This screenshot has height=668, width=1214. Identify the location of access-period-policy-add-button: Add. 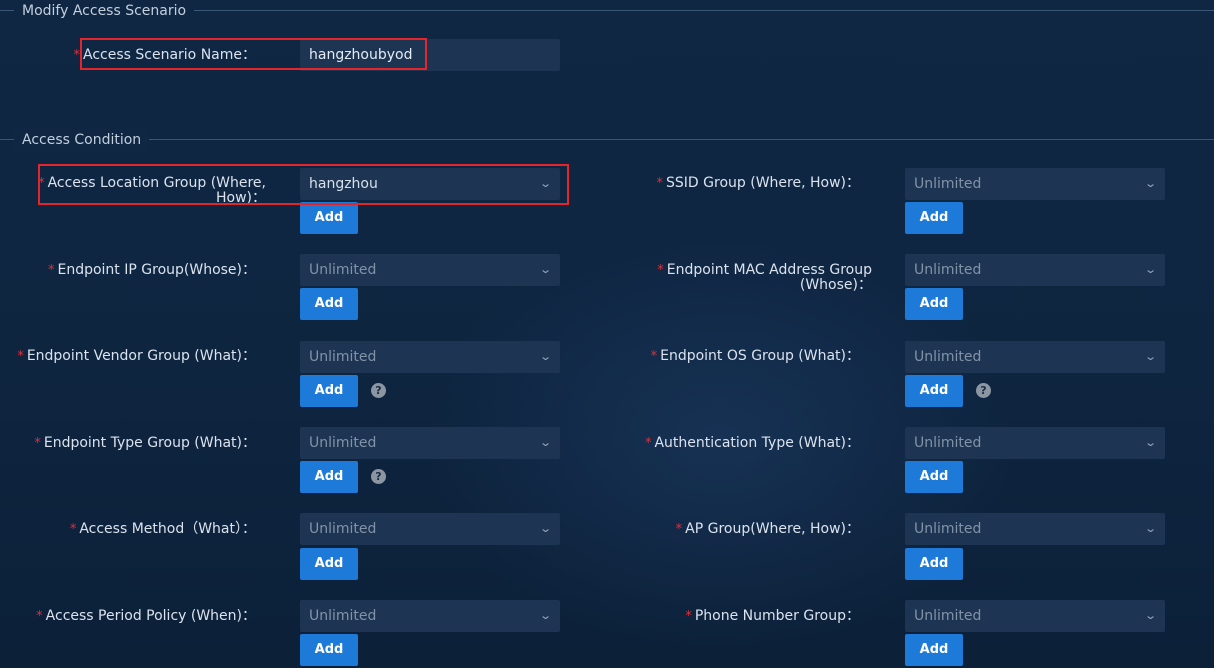
(329, 650).